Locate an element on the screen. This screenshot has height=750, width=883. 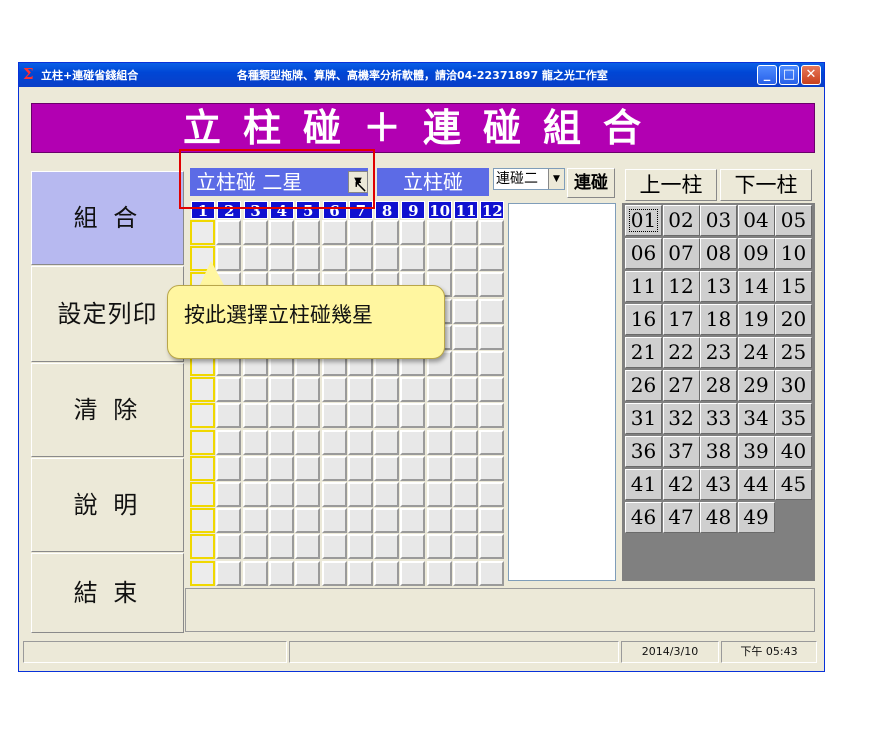
prev-column-button: 上一柱 is located at coordinates (671, 185).